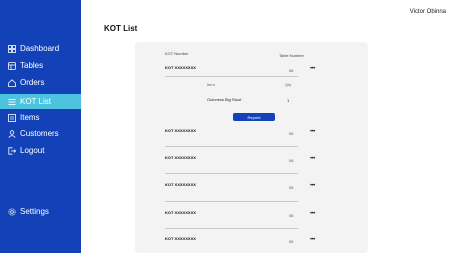  I want to click on sidebar-item-customers: Customers, so click(40, 133).